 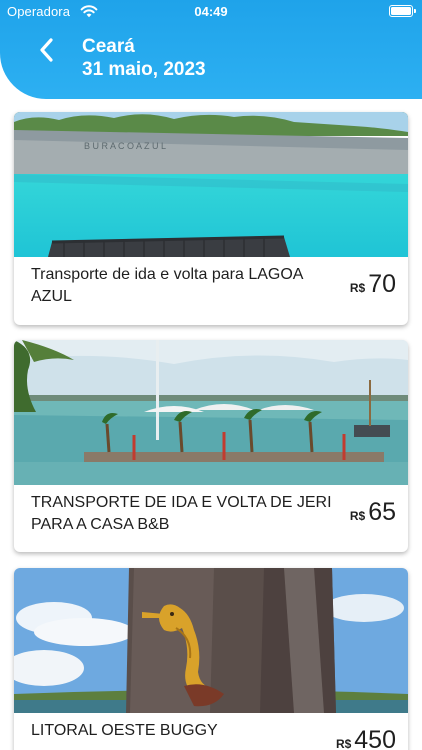 I want to click on svg-text: B U R A C O A Z U L, so click(x=125, y=146).